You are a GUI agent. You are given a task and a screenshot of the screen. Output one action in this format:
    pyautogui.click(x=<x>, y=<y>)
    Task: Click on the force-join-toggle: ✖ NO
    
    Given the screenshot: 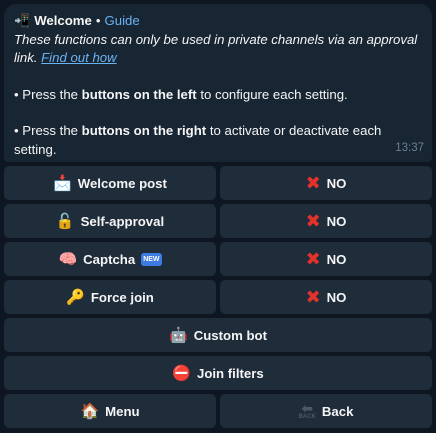 What is the action you would take?
    pyautogui.click(x=326, y=297)
    